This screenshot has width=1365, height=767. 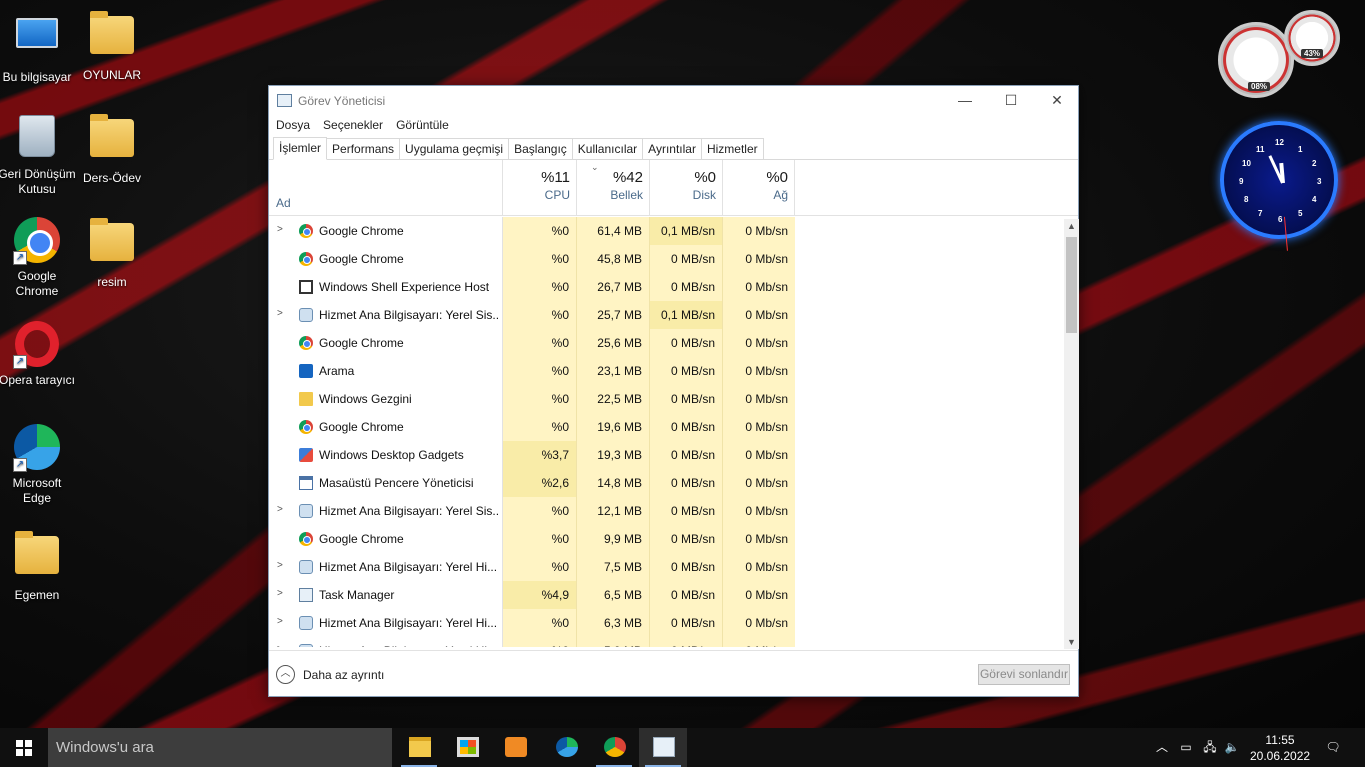 I want to click on desktop-icon-oyunlar: OYUNLAR, so click(x=112, y=46).